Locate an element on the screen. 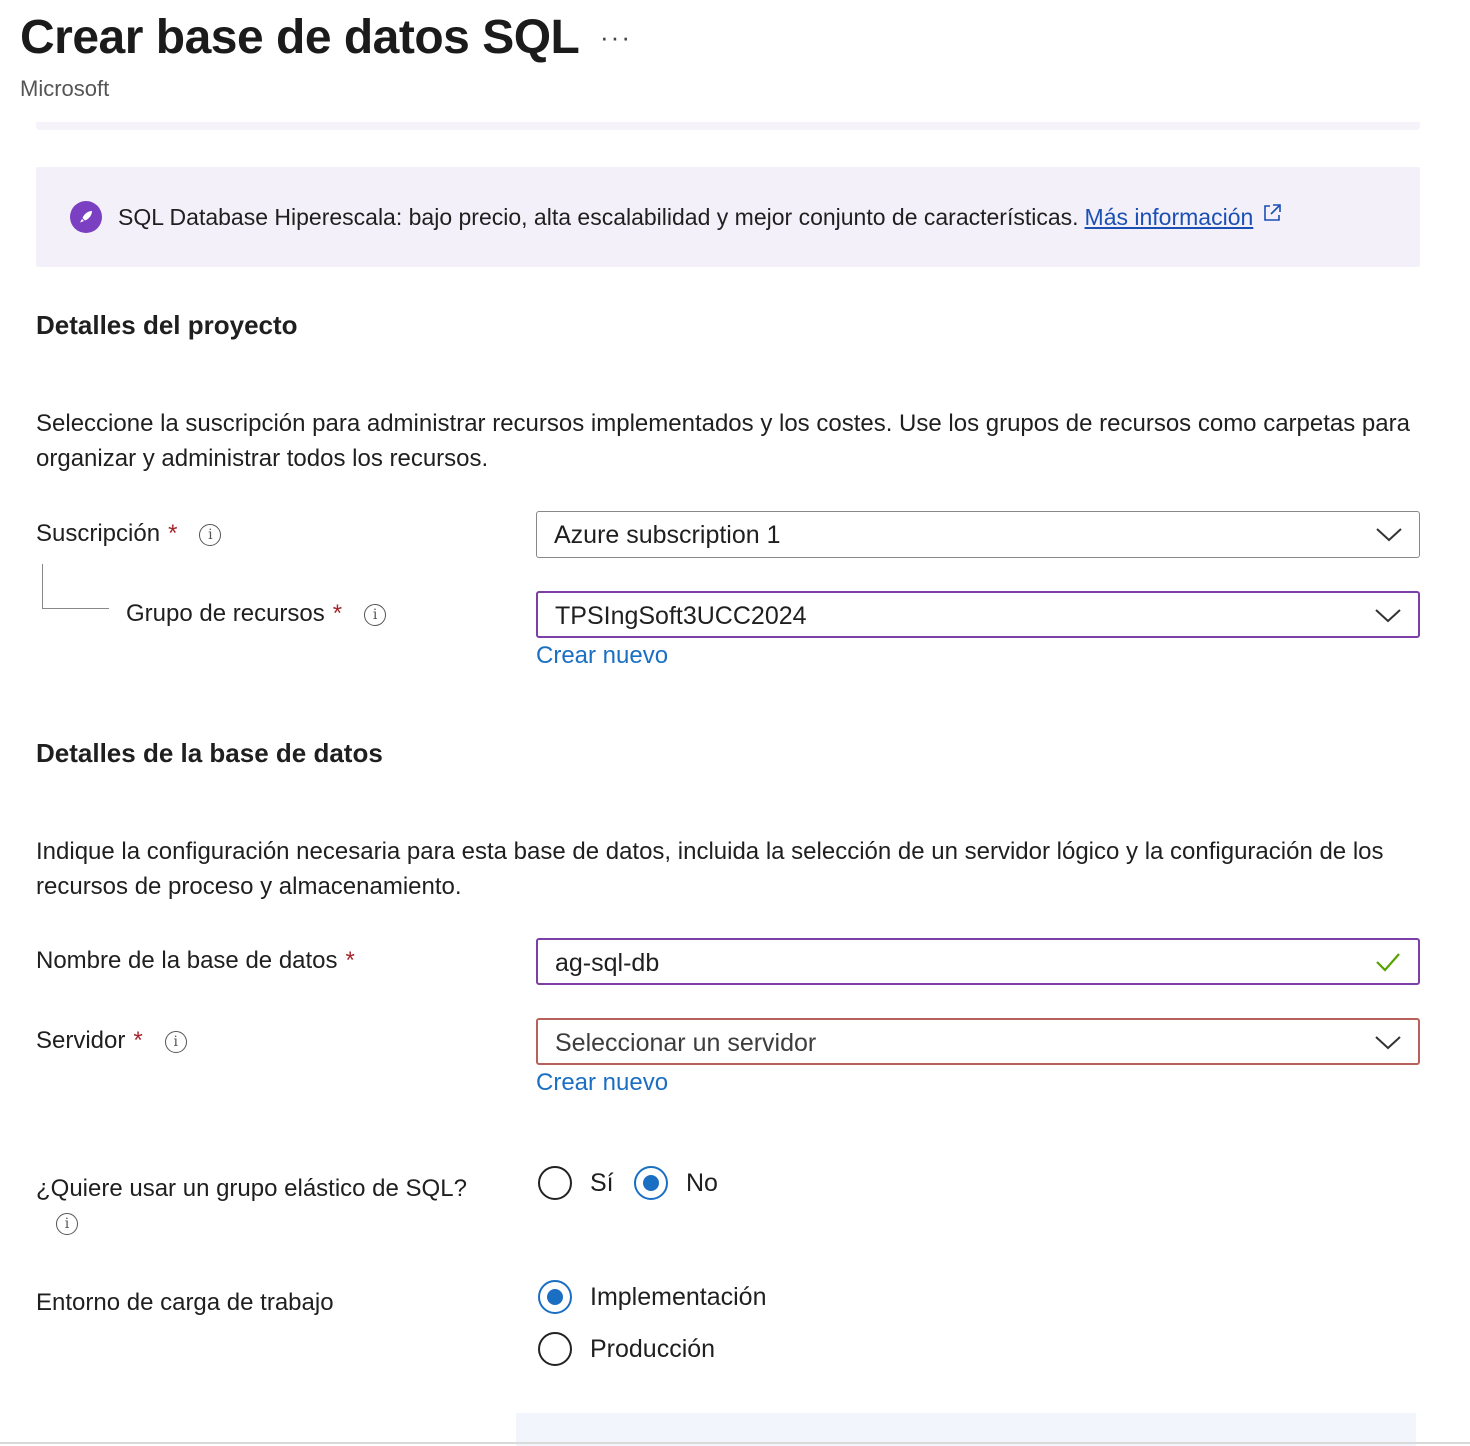  database-name-label: Nombre de la base de datos * is located at coordinates (195, 961).